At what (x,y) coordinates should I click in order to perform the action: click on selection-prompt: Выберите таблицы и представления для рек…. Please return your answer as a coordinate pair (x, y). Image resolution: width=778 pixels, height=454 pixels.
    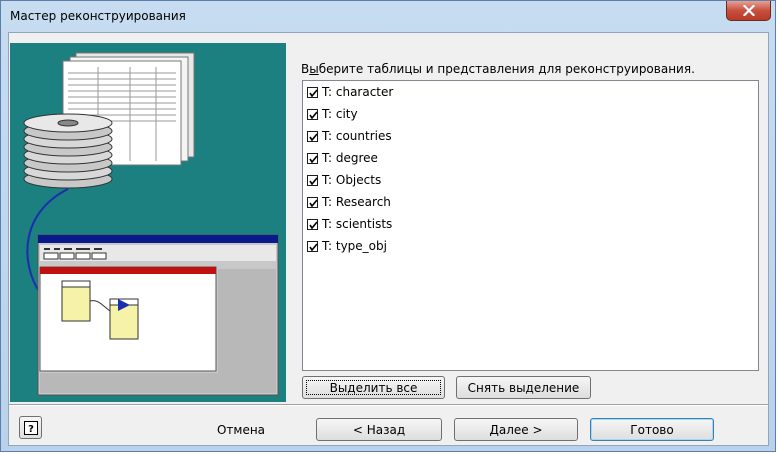
    Looking at the image, I should click on (498, 69).